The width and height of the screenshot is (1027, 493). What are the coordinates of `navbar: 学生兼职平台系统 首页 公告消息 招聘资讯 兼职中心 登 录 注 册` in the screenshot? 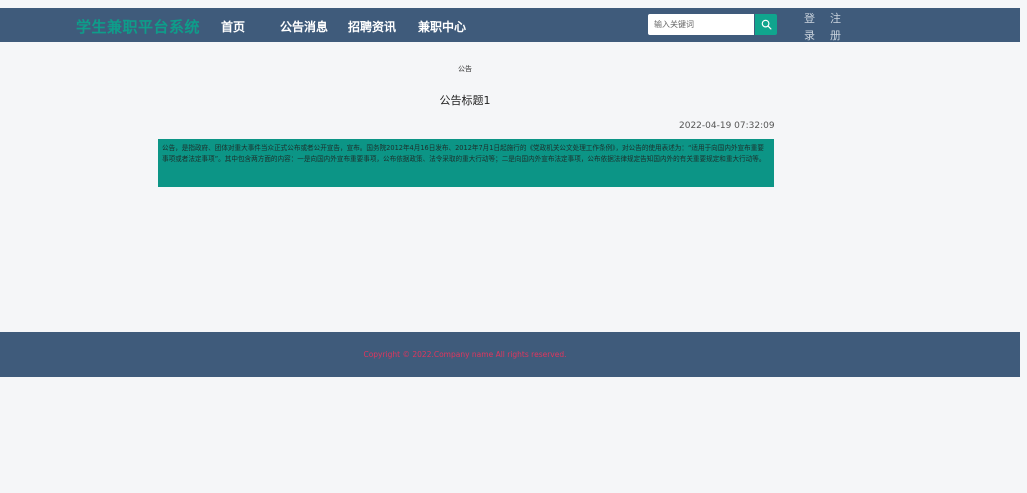 It's located at (510, 25).